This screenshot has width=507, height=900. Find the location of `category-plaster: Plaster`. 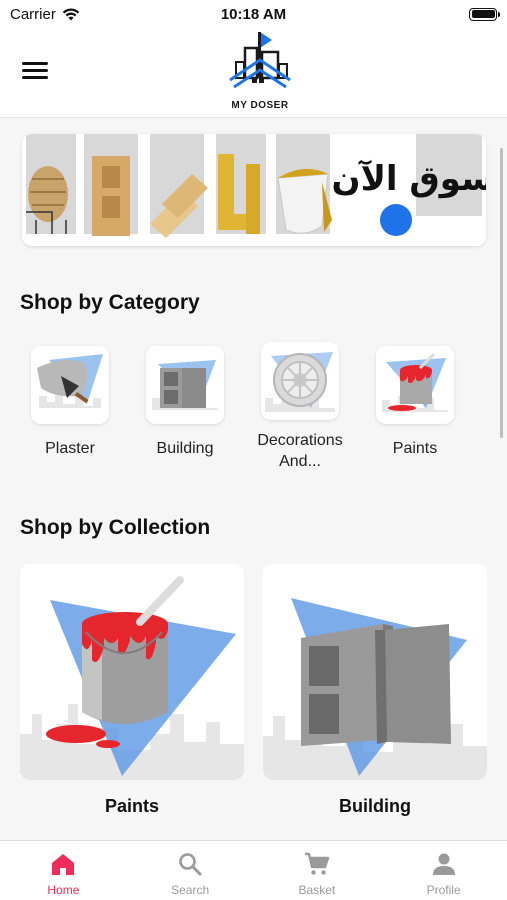

category-plaster: Plaster is located at coordinates (70, 402).